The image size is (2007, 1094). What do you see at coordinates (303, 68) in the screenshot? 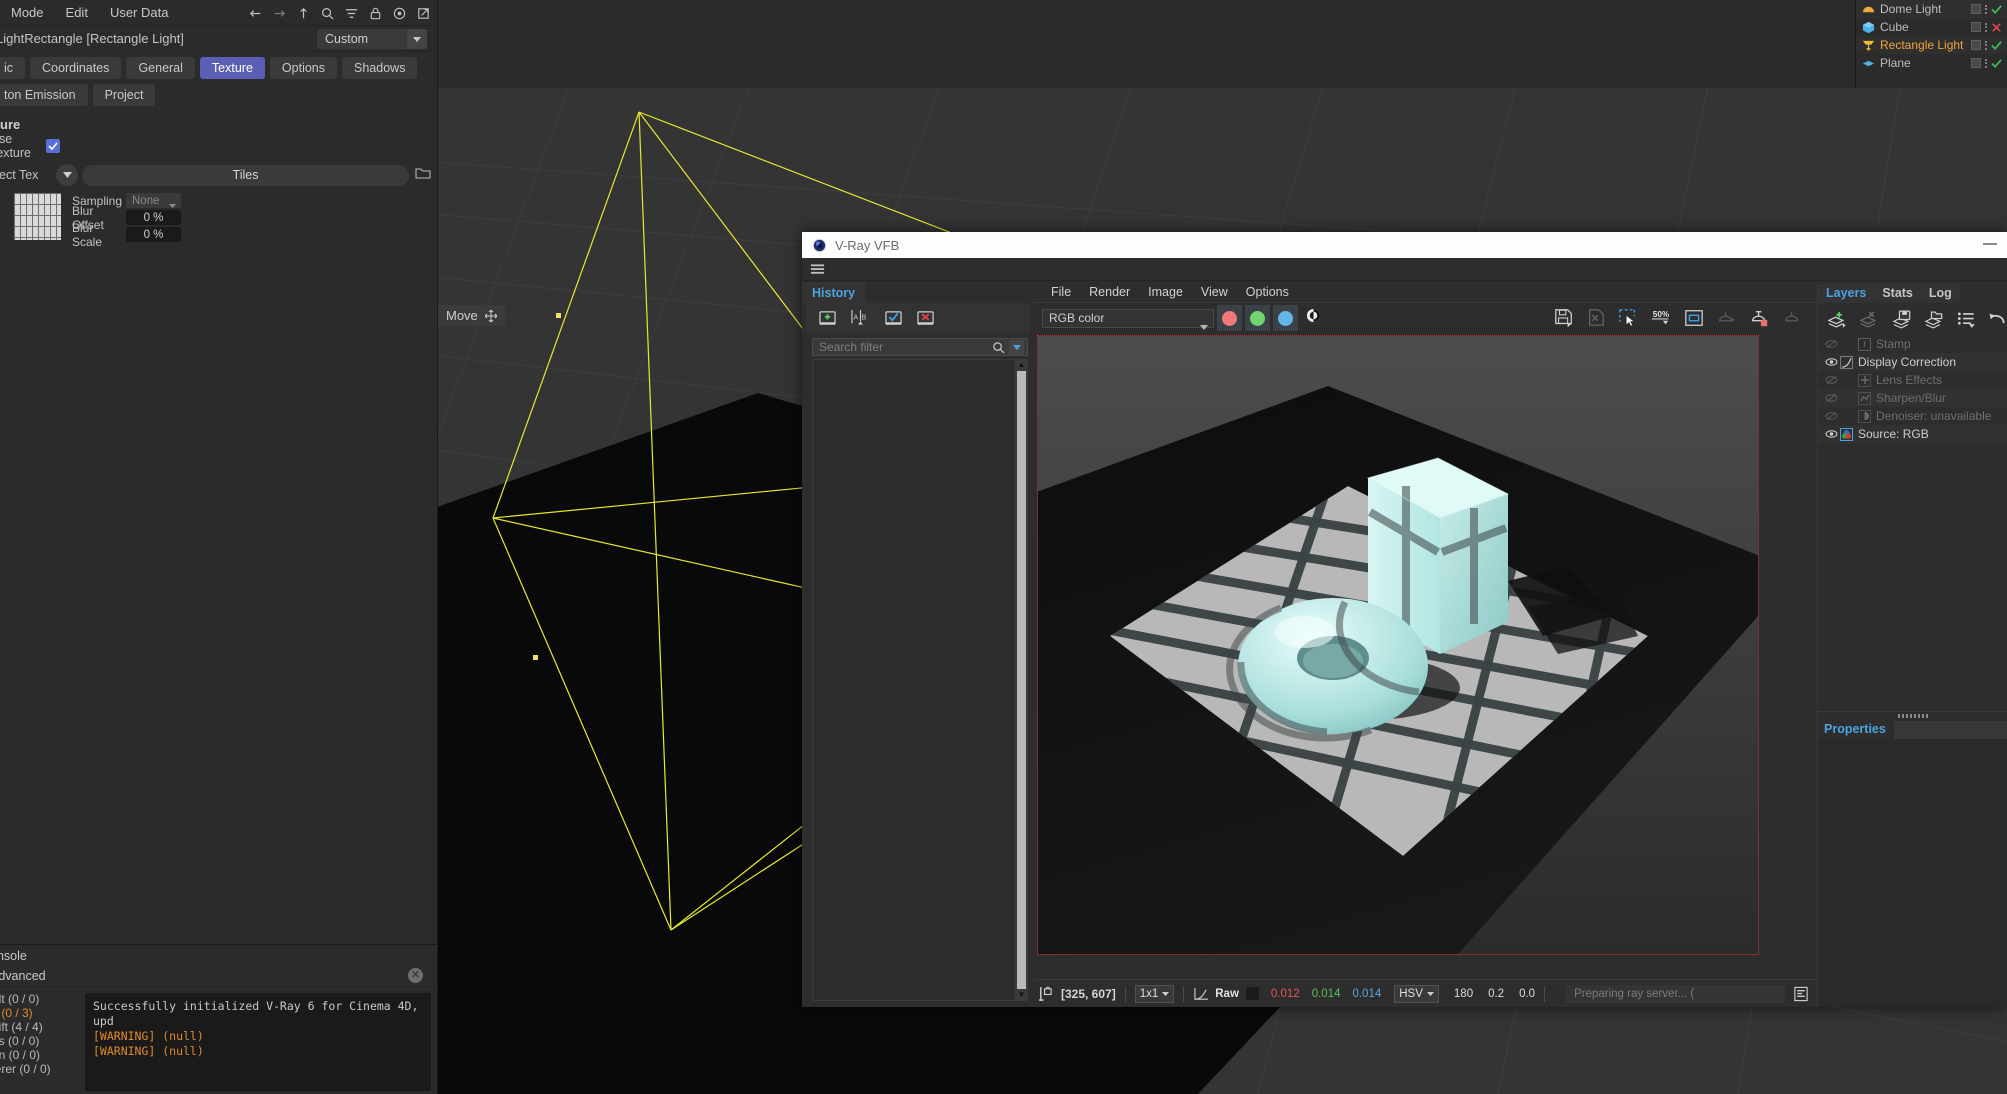
I see `tab-options: Options` at bounding box center [303, 68].